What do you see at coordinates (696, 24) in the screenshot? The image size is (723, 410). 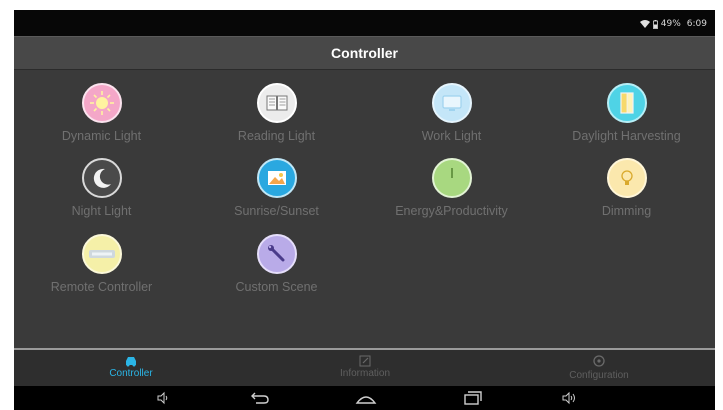 I see `clock: 6:09` at bounding box center [696, 24].